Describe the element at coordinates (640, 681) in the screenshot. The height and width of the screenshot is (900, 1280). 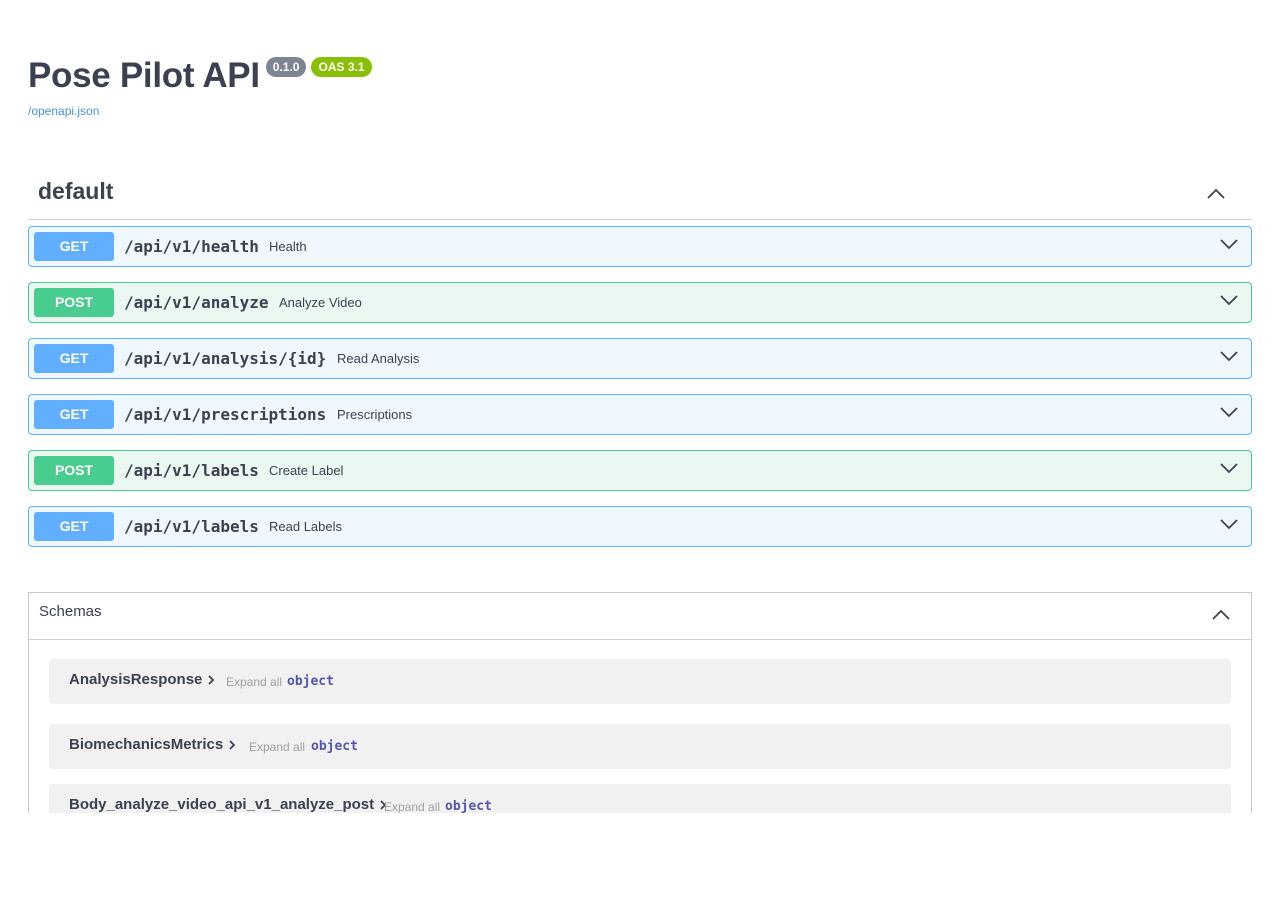
I see `schema-model: AnalysisResponse Expand all object` at that location.